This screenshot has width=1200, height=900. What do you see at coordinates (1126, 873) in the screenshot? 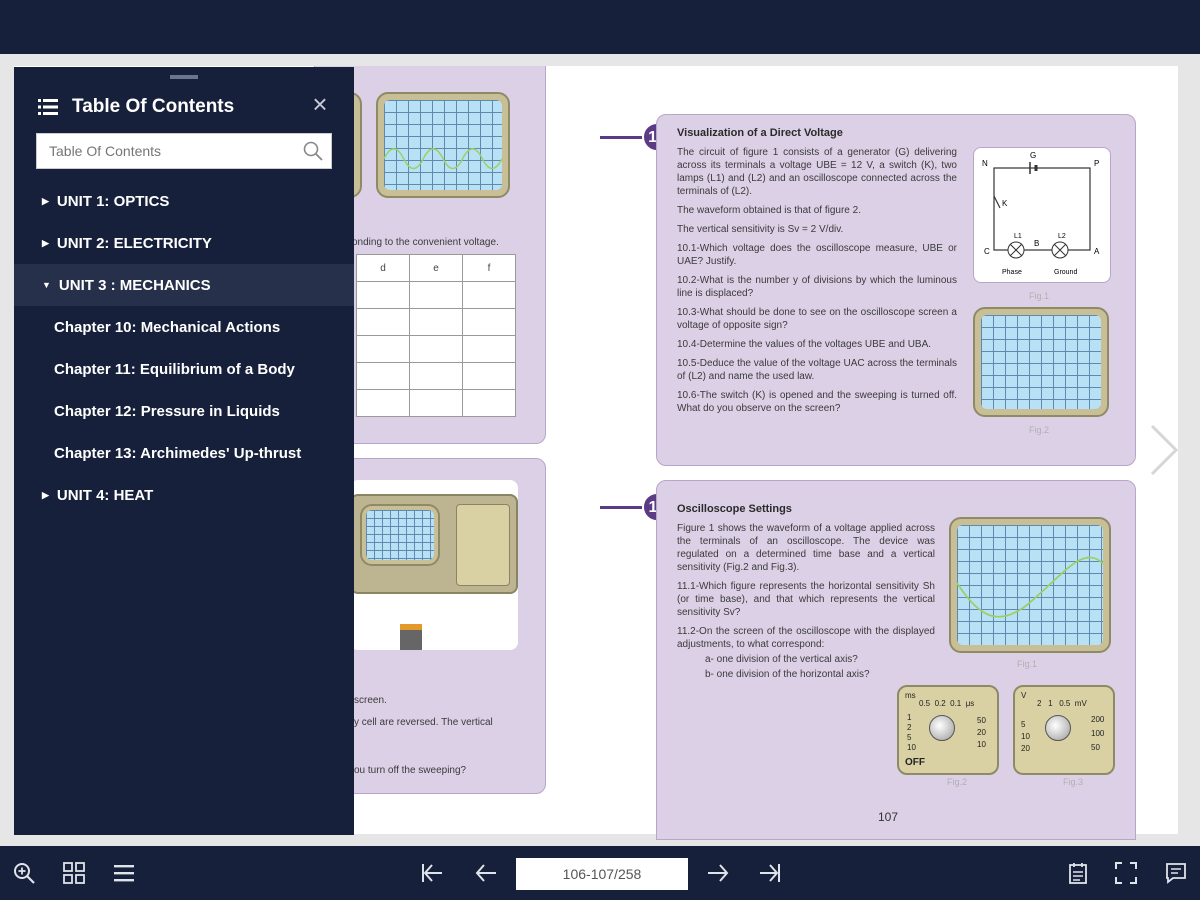
I see `fullscreen-icon` at bounding box center [1126, 873].